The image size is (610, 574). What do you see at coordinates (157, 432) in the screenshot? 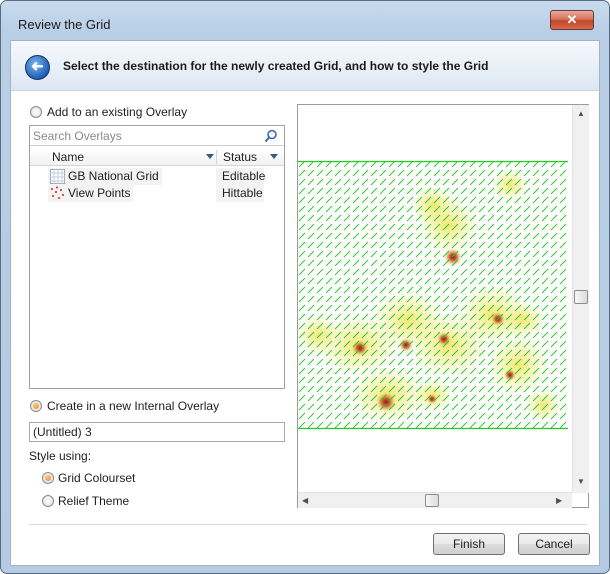
I see `new-overlay-name-input: (Untitled) 3` at bounding box center [157, 432].